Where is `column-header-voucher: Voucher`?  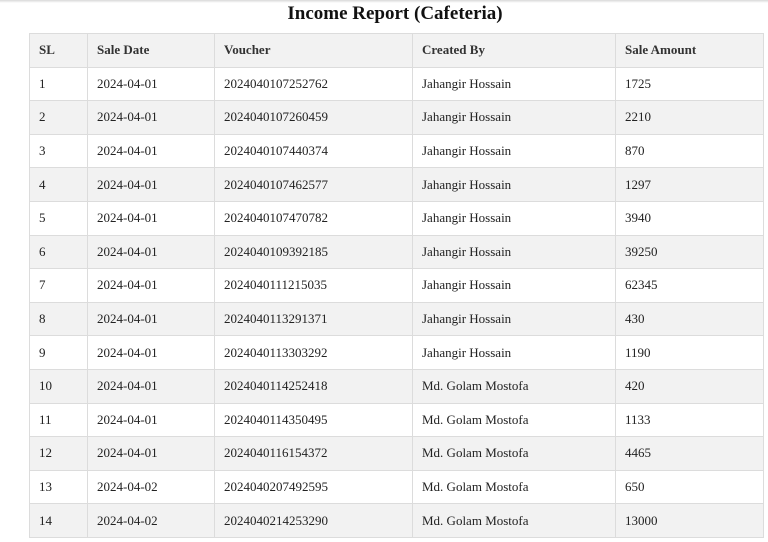
column-header-voucher: Voucher is located at coordinates (313, 50).